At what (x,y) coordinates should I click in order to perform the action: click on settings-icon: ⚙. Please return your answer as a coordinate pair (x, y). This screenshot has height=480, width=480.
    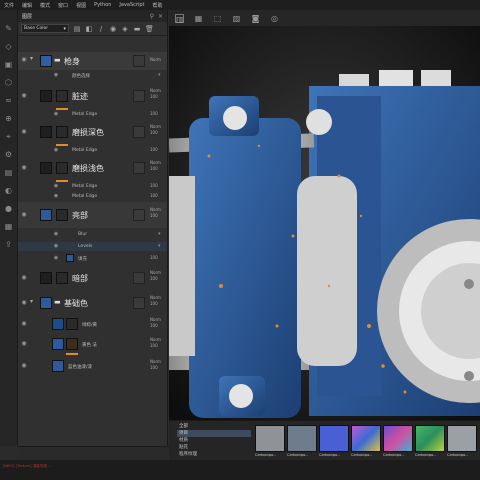
    Looking at the image, I should click on (9, 155).